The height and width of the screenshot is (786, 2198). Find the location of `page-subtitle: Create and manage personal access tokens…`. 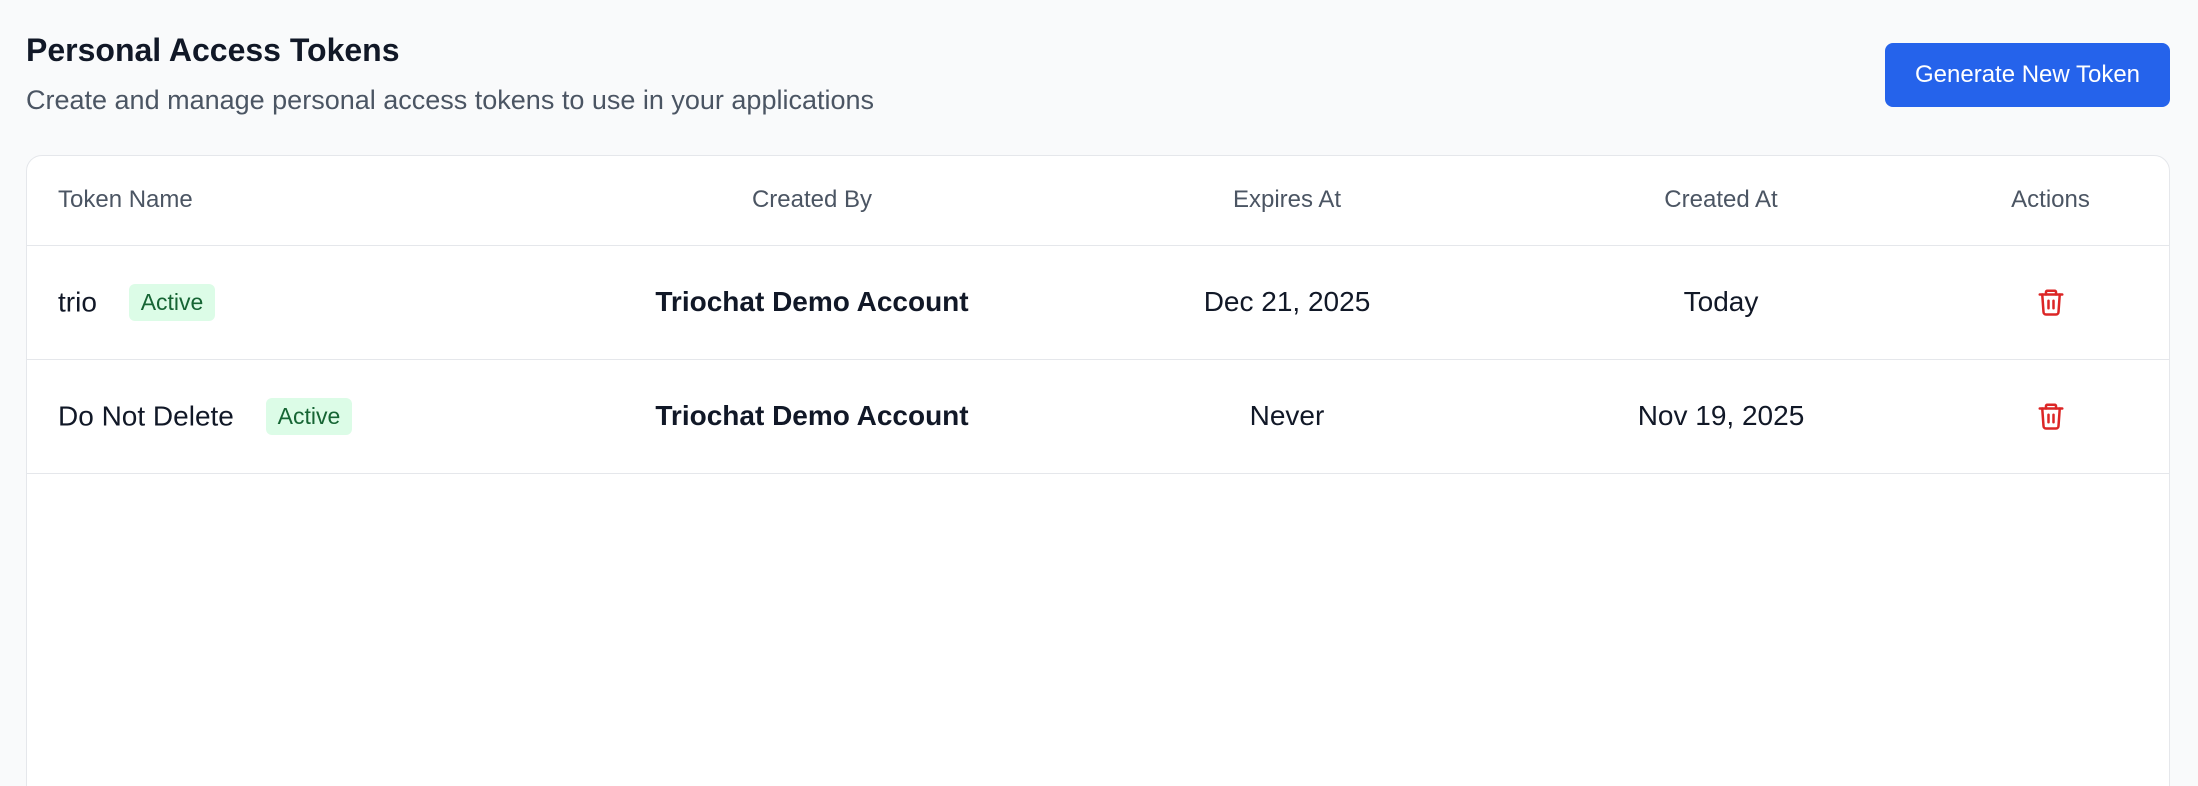

page-subtitle: Create and manage personal access tokens… is located at coordinates (450, 100).